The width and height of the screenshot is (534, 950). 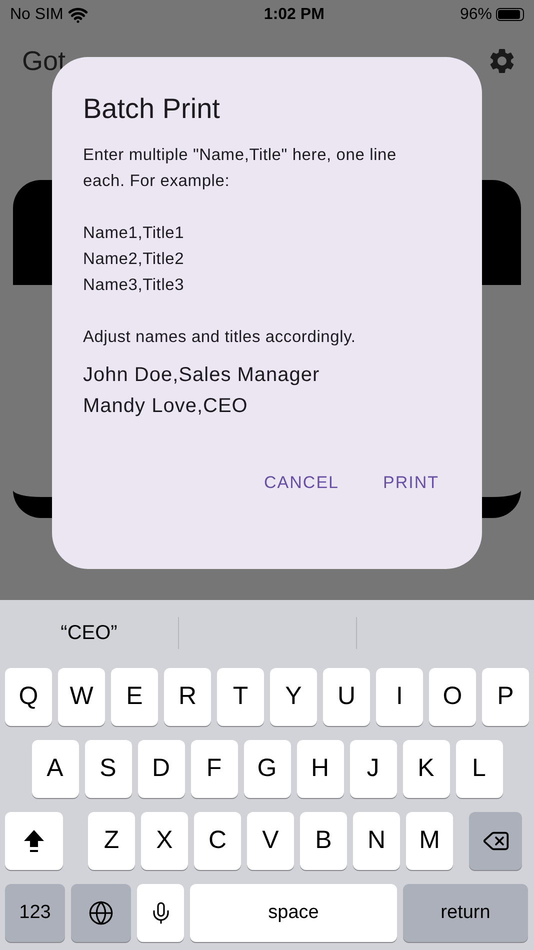 What do you see at coordinates (293, 697) in the screenshot?
I see `letter-key: Y` at bounding box center [293, 697].